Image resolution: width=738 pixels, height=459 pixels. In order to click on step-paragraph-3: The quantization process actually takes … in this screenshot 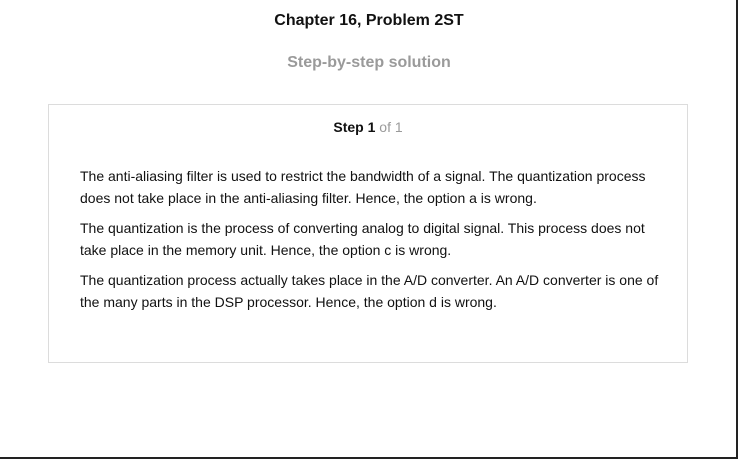, I will do `click(369, 291)`.